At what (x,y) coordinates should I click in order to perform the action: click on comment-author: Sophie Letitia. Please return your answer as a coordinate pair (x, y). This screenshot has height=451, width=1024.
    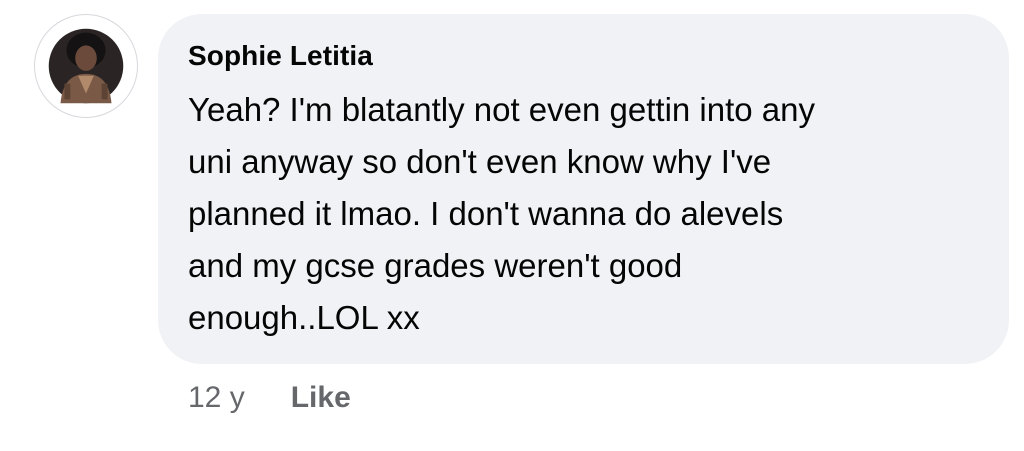
    Looking at the image, I should click on (583, 56).